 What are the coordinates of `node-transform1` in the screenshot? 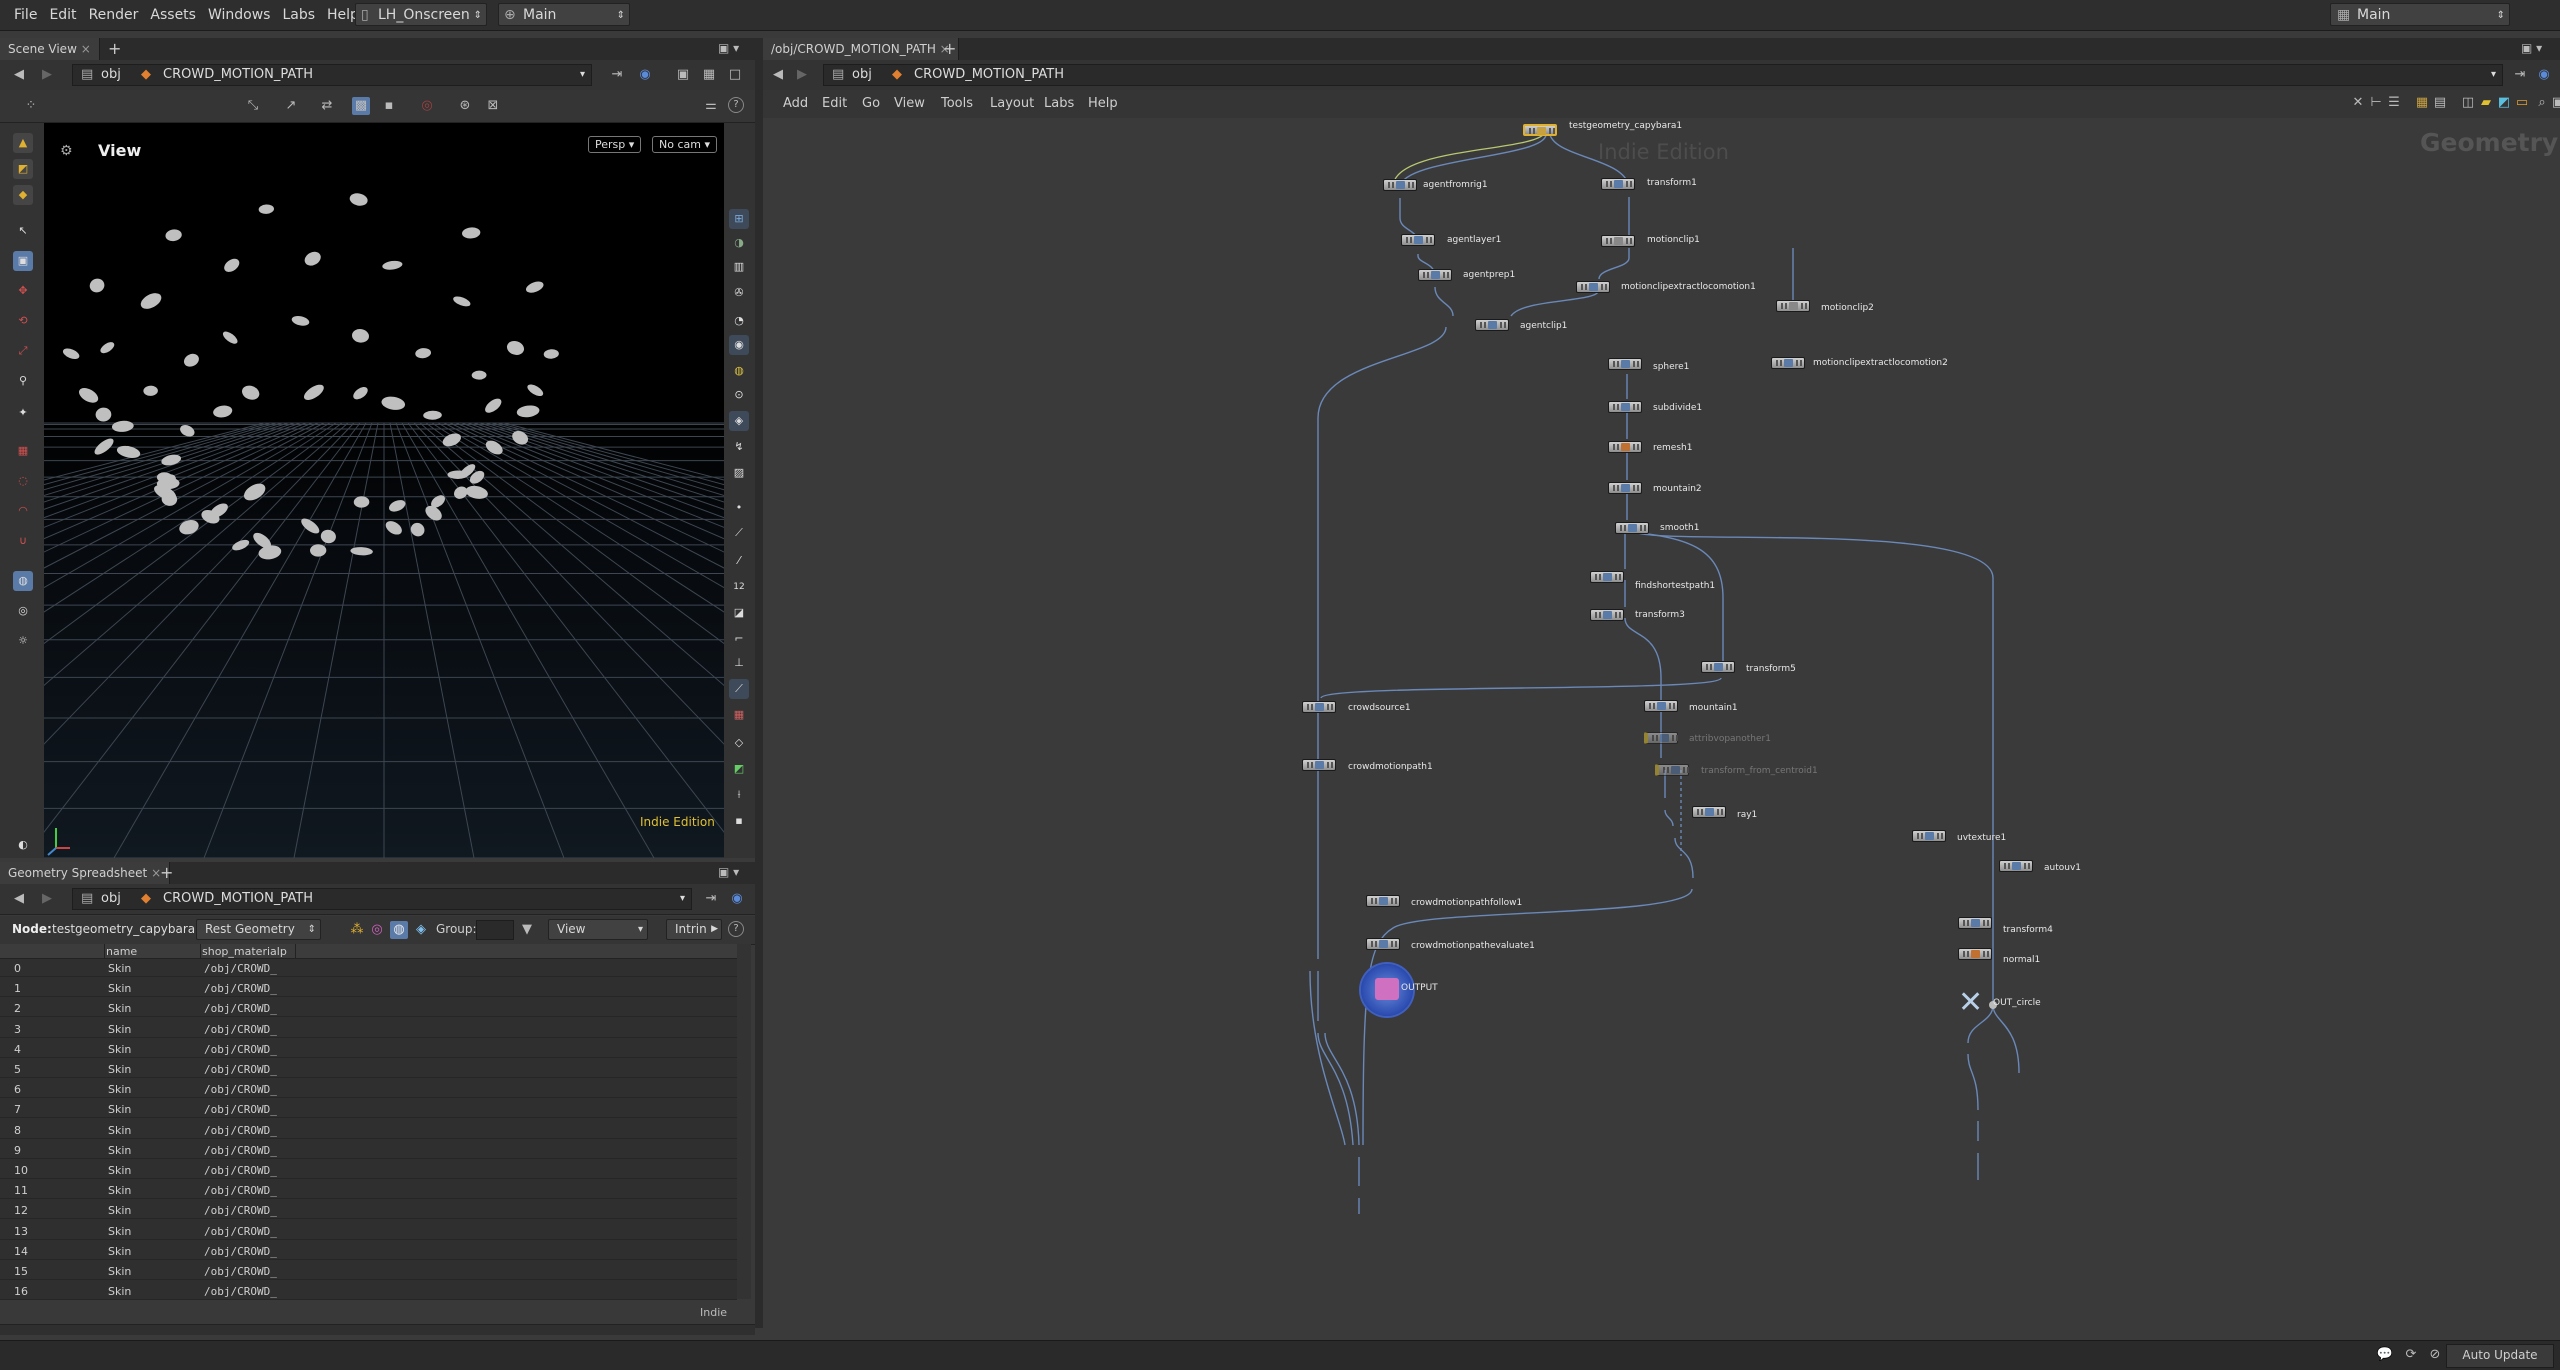 It's located at (1618, 184).